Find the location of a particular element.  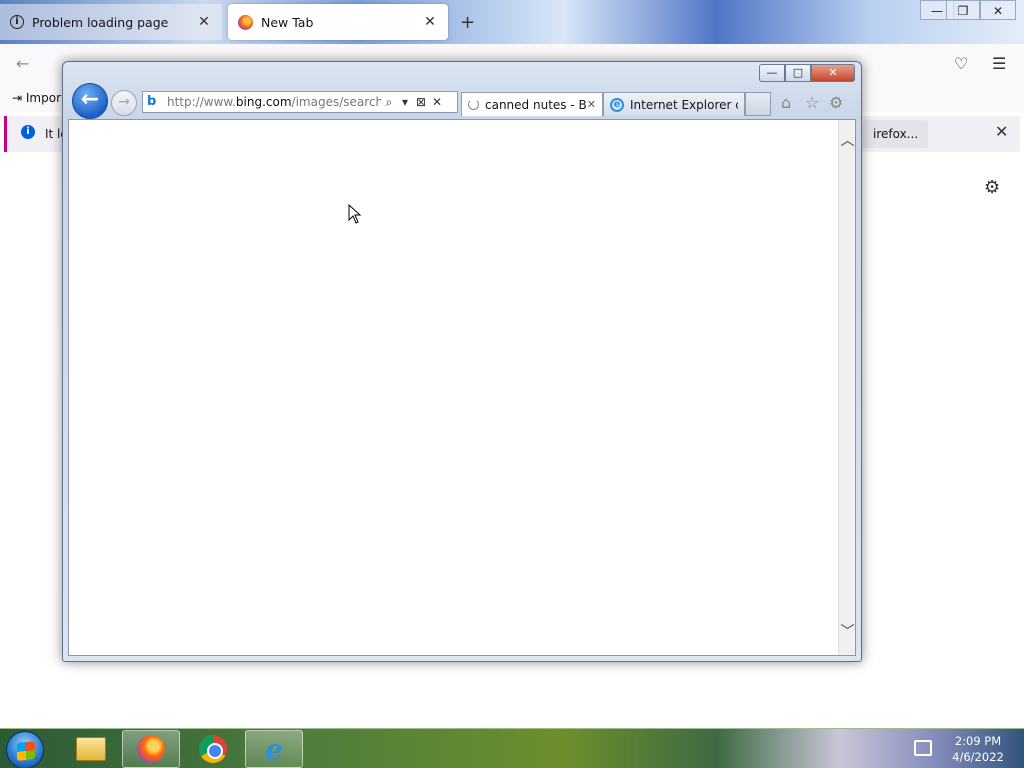

url-prefix: http://www. is located at coordinates (201, 102).